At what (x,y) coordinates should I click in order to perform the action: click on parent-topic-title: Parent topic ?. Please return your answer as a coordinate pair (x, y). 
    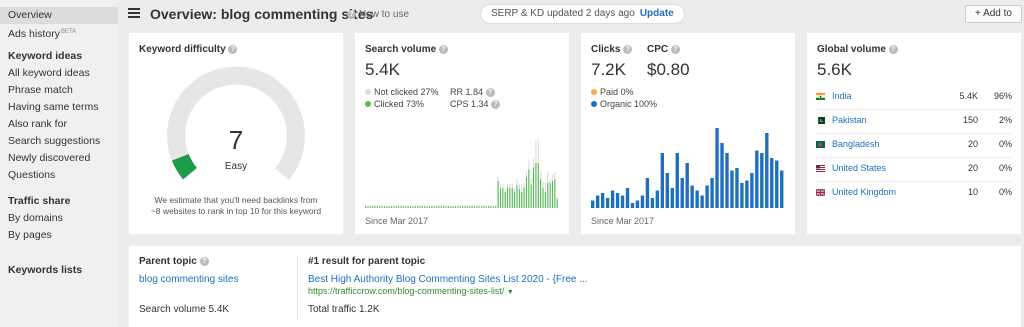
    Looking at the image, I should click on (175, 261).